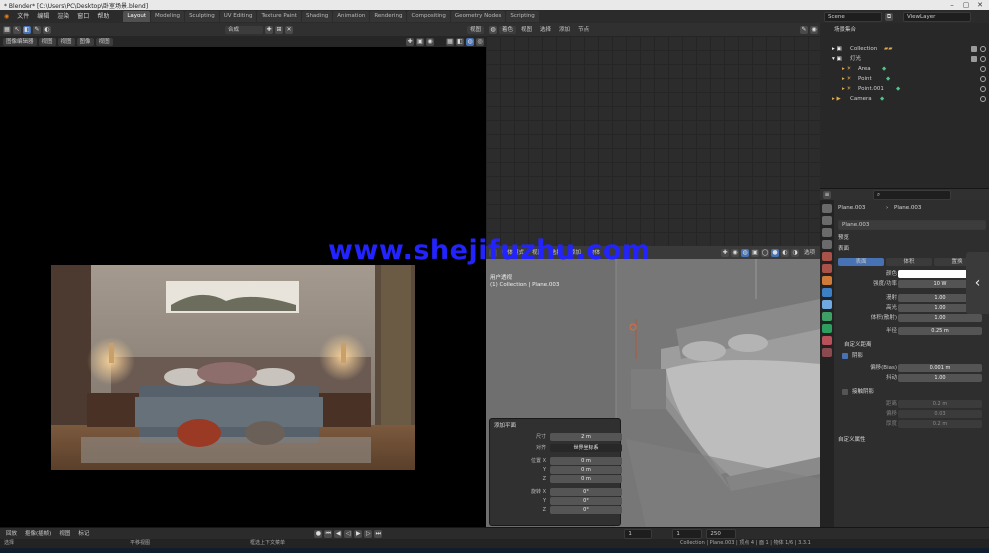  What do you see at coordinates (47, 41) in the screenshot?
I see `render-menu-view: 视图` at bounding box center [47, 41].